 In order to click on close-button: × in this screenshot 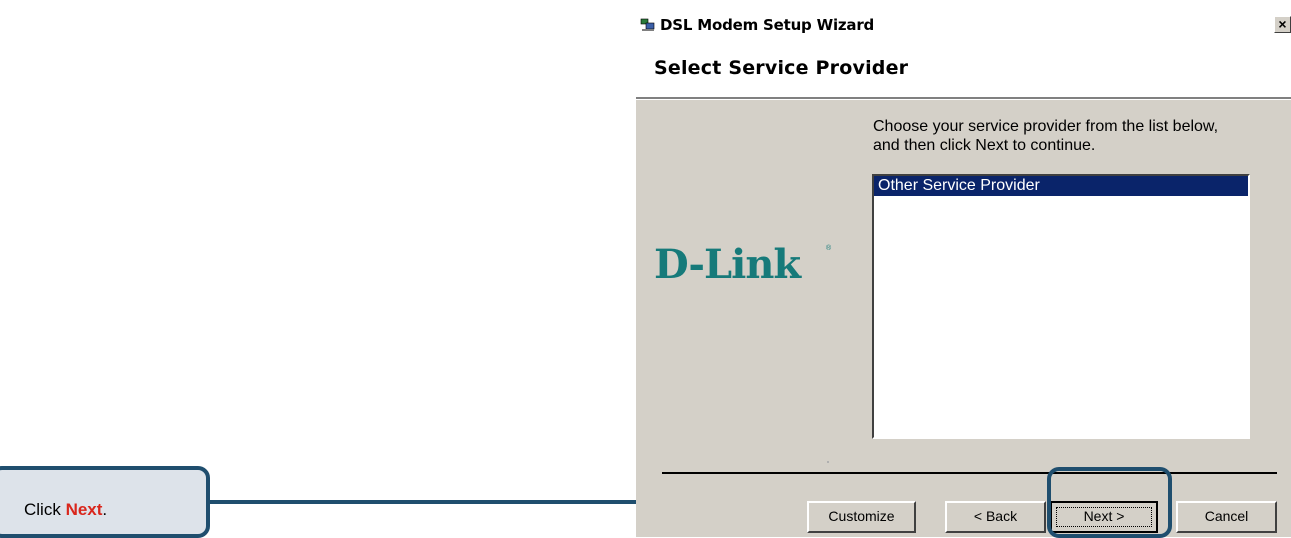, I will do `click(1282, 24)`.